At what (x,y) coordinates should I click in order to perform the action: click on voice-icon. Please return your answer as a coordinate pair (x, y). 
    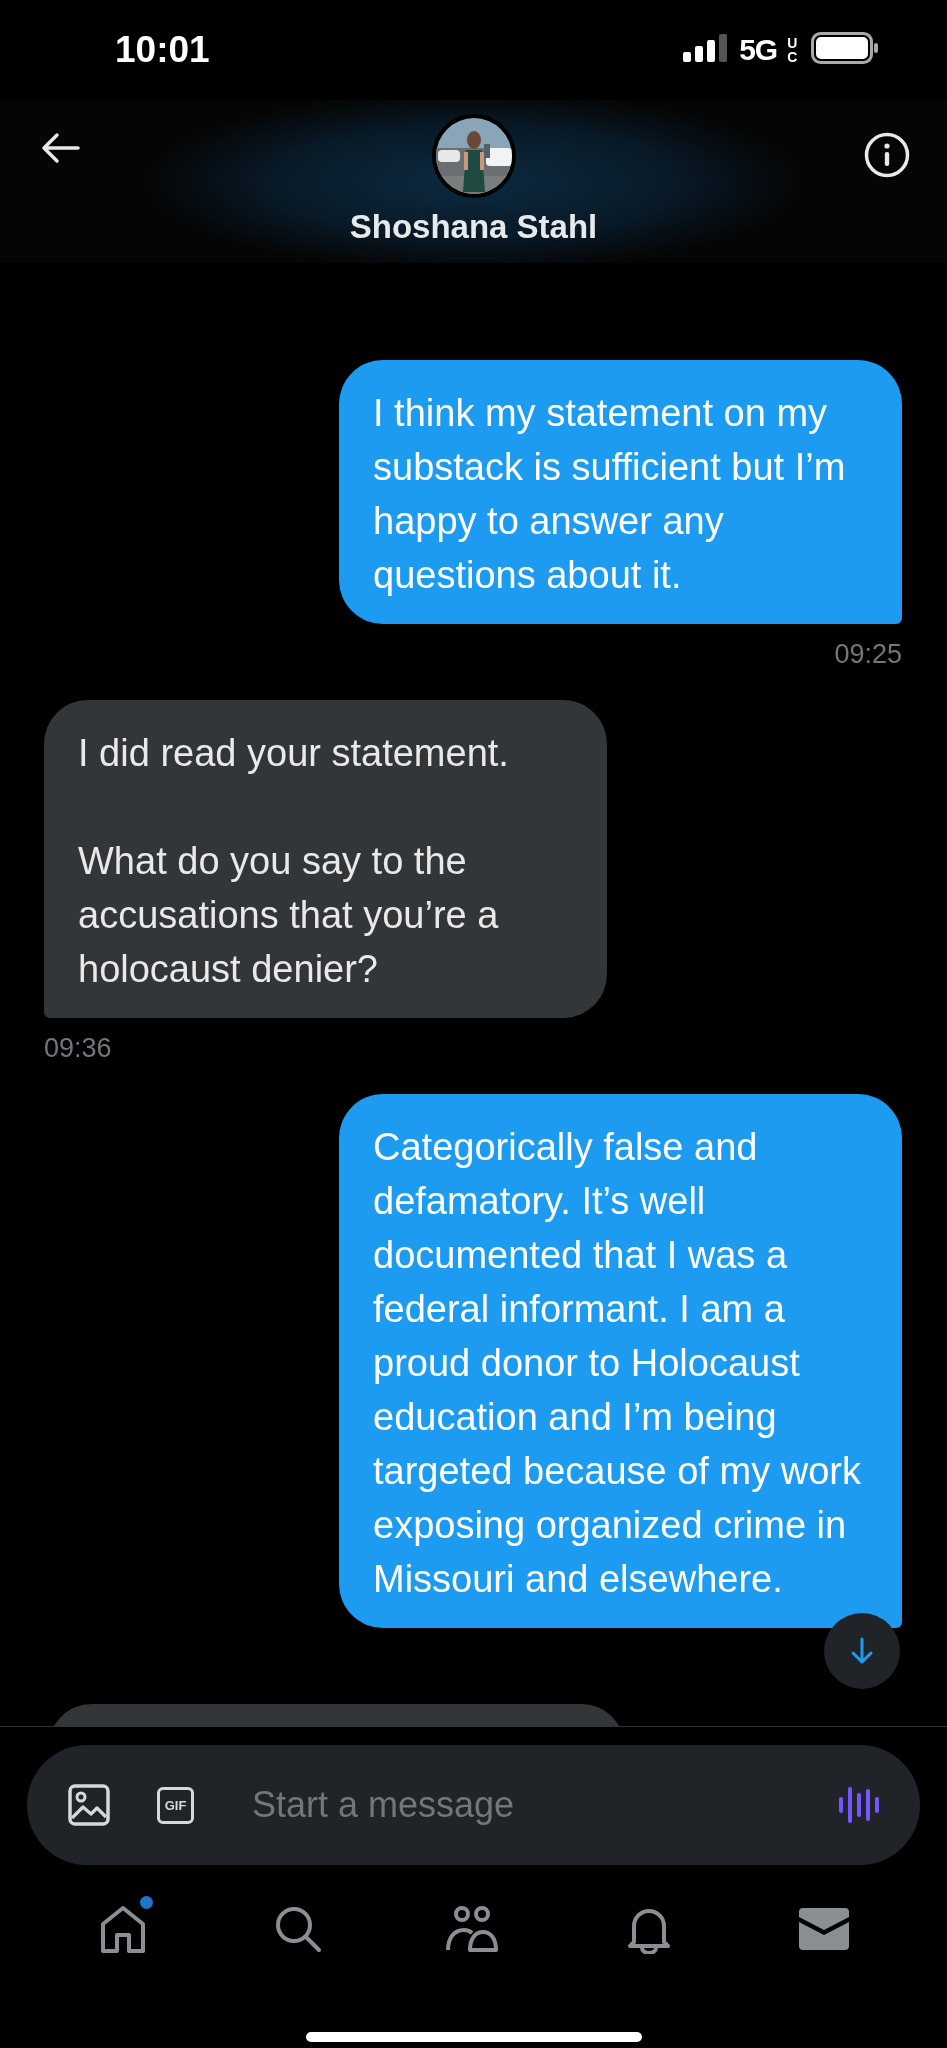
    Looking at the image, I should click on (859, 1805).